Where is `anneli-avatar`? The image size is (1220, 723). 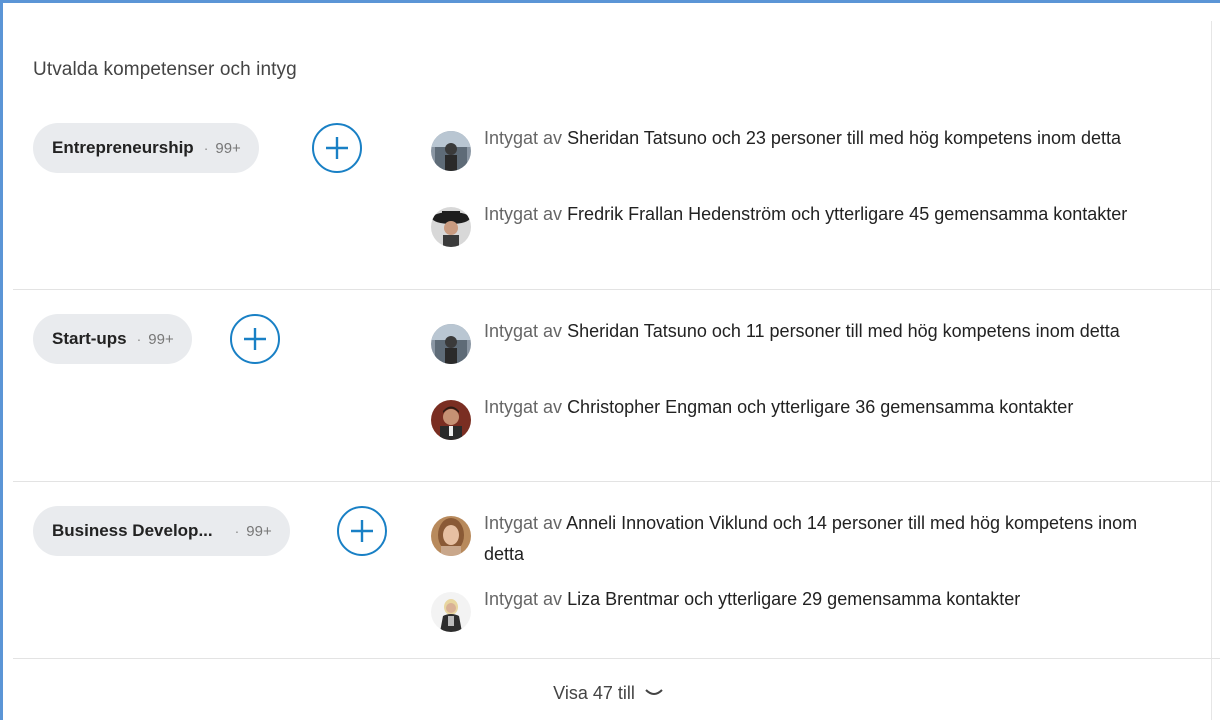
anneli-avatar is located at coordinates (451, 536).